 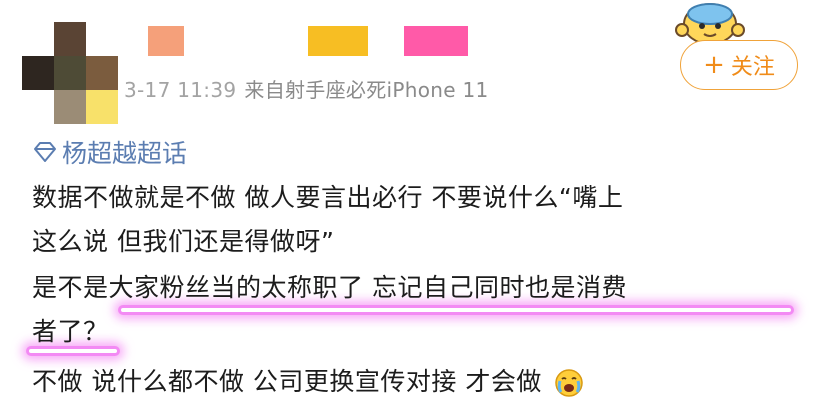 I want to click on follow-label: 关注, so click(x=752, y=67).